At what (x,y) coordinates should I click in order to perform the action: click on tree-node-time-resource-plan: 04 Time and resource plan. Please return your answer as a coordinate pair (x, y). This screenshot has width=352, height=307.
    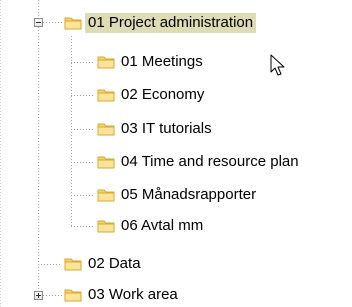
    Looking at the image, I should click on (199, 162).